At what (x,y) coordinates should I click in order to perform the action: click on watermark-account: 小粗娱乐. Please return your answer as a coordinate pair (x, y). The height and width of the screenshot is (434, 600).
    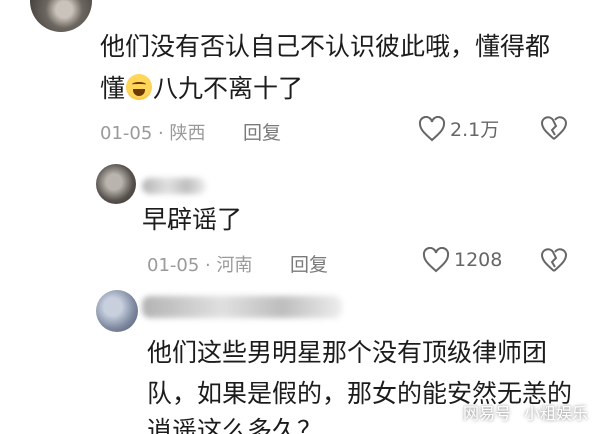
    Looking at the image, I should click on (555, 413).